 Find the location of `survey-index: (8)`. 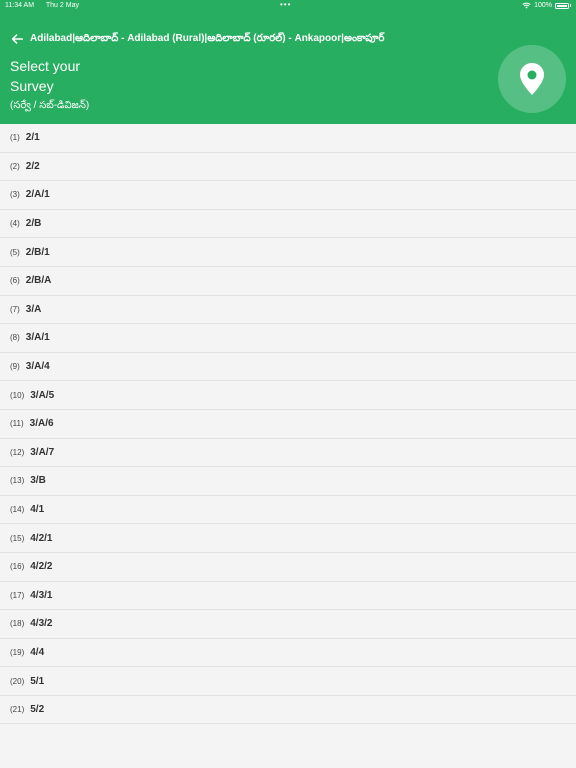

survey-index: (8) is located at coordinates (15, 338).